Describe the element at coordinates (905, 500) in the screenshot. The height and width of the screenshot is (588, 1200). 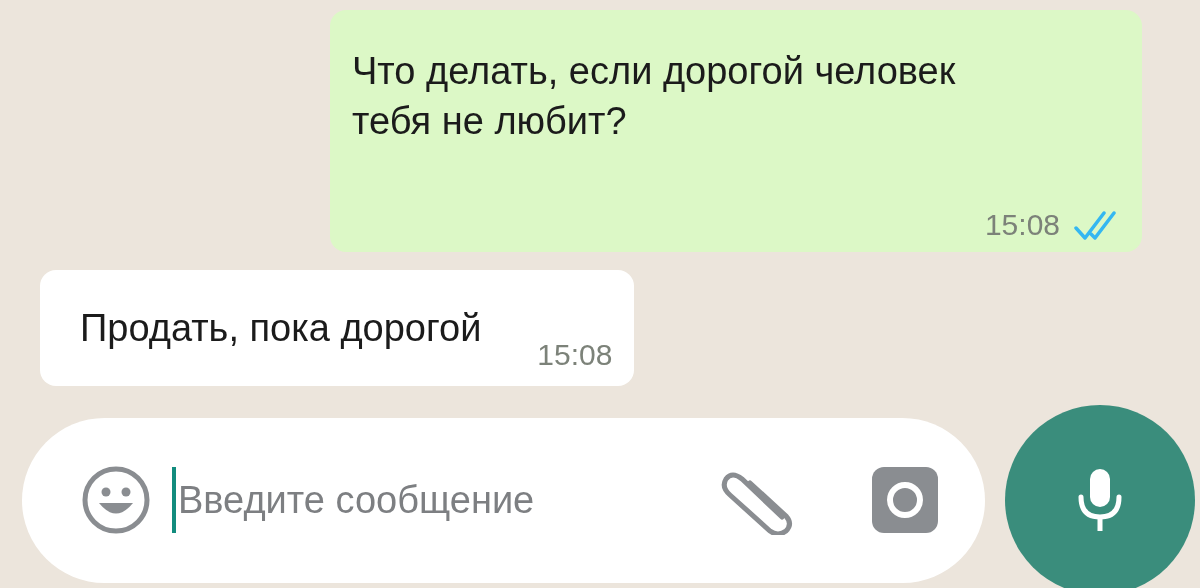
I see `camera-icon` at that location.